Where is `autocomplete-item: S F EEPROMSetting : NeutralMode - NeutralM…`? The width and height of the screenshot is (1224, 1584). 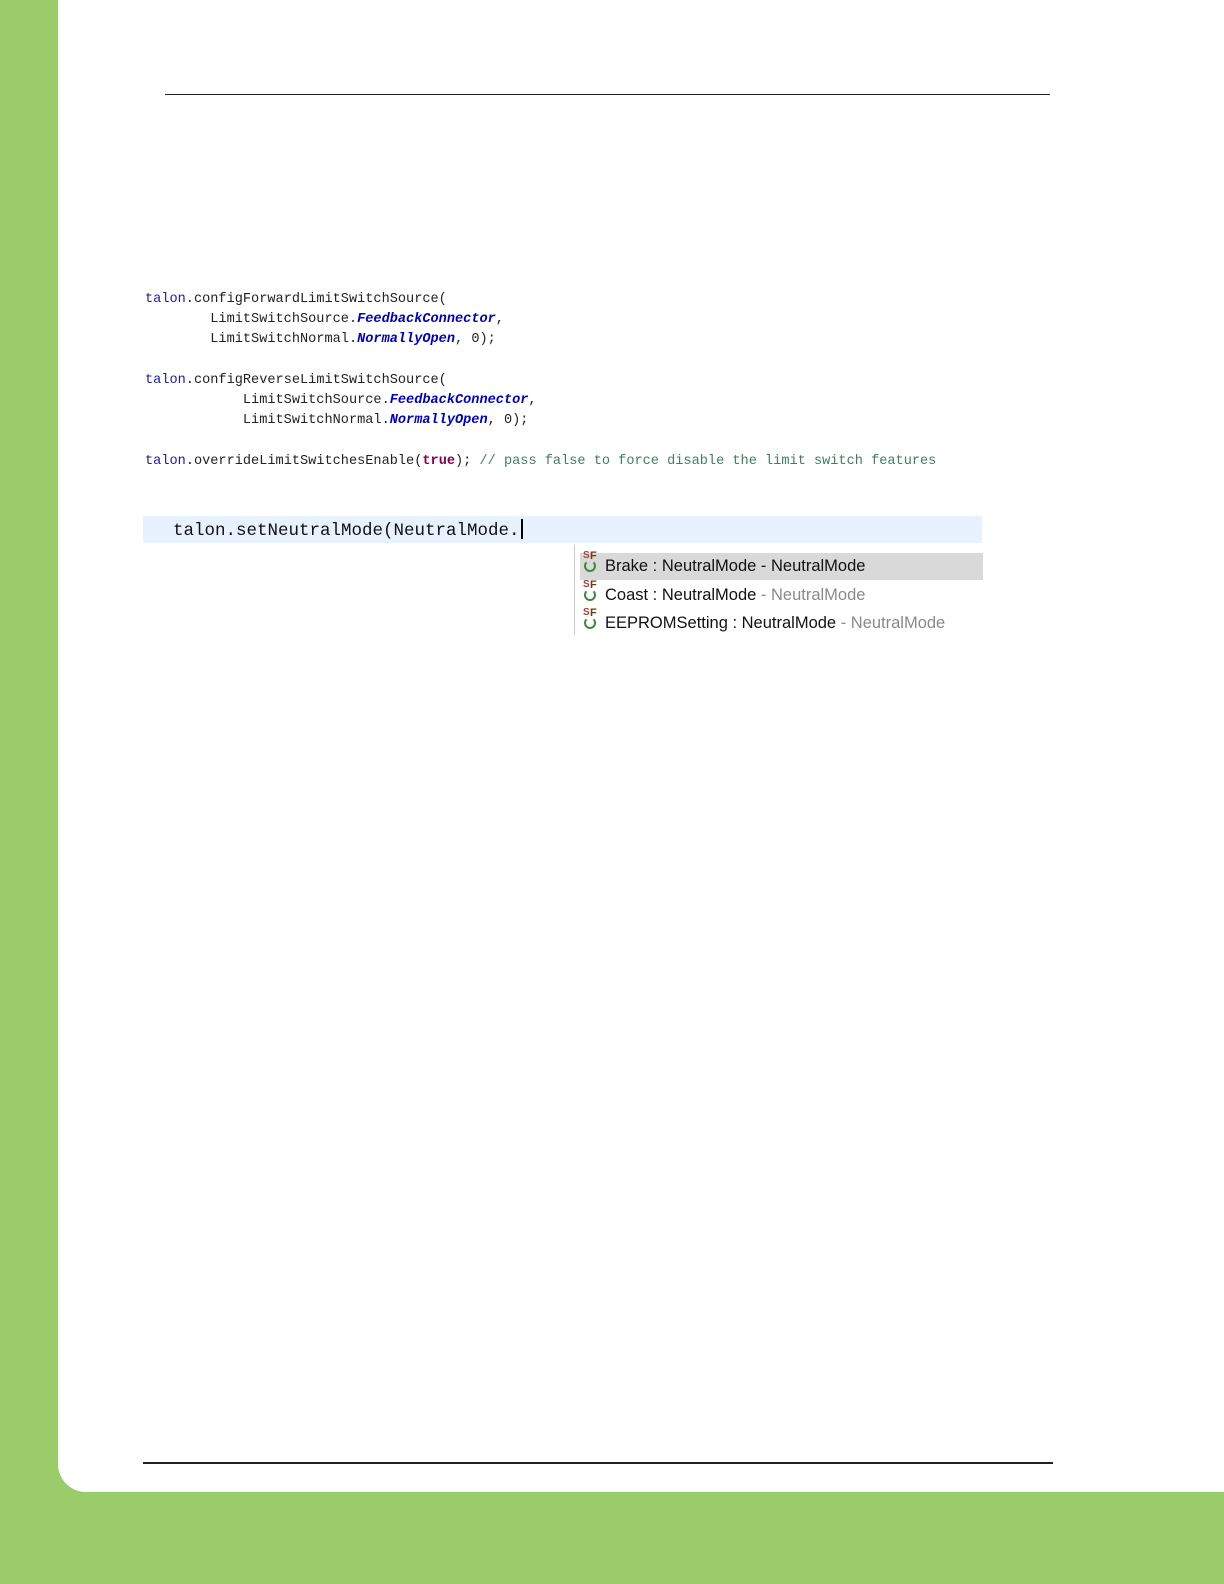
autocomplete-item: S F EEPROMSetting : NeutralMode - NeutralM… is located at coordinates (781, 621).